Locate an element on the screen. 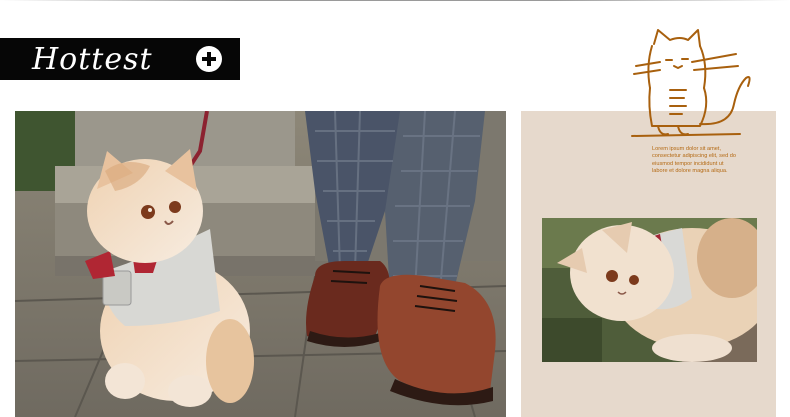 Image resolution: width=790 pixels, height=417 pixels. section-banner: Hottest is located at coordinates (120, 59).